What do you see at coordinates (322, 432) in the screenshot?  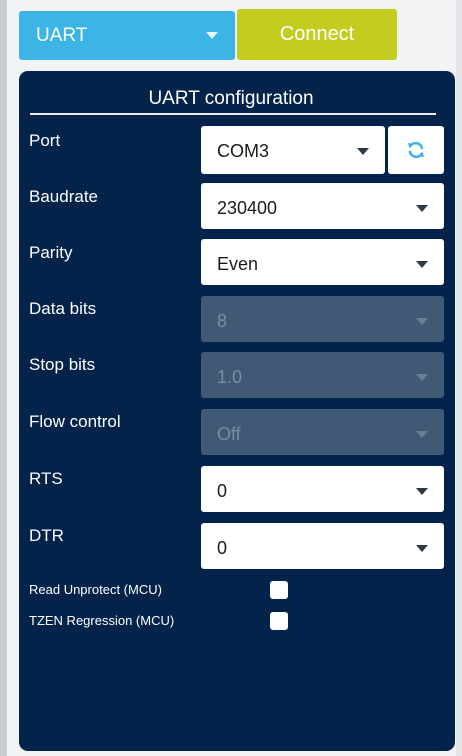 I see `flow-control-select: Off` at bounding box center [322, 432].